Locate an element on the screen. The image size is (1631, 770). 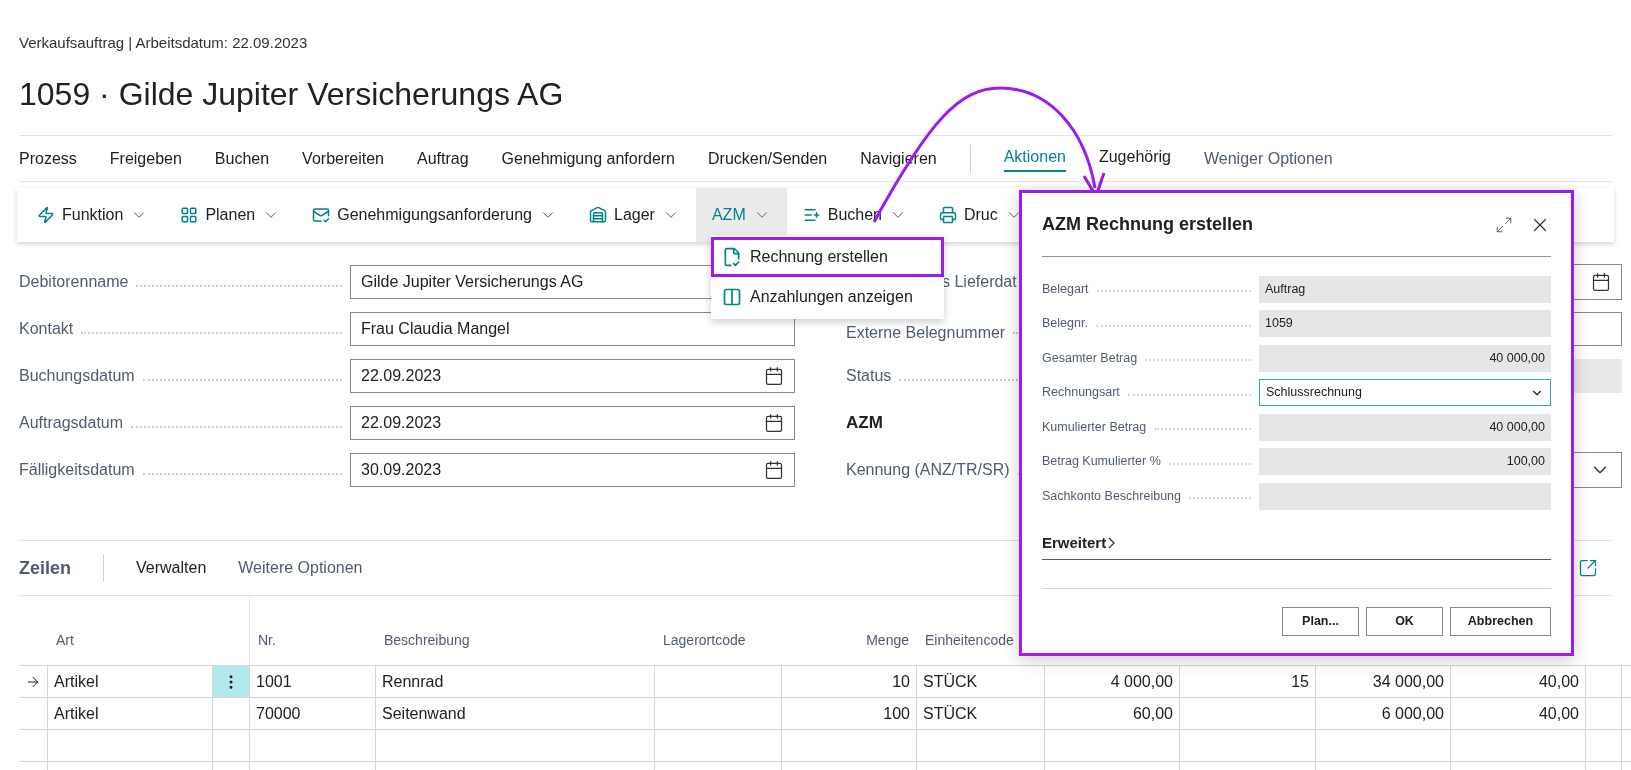
table-cell-text: 15 is located at coordinates (1300, 681).